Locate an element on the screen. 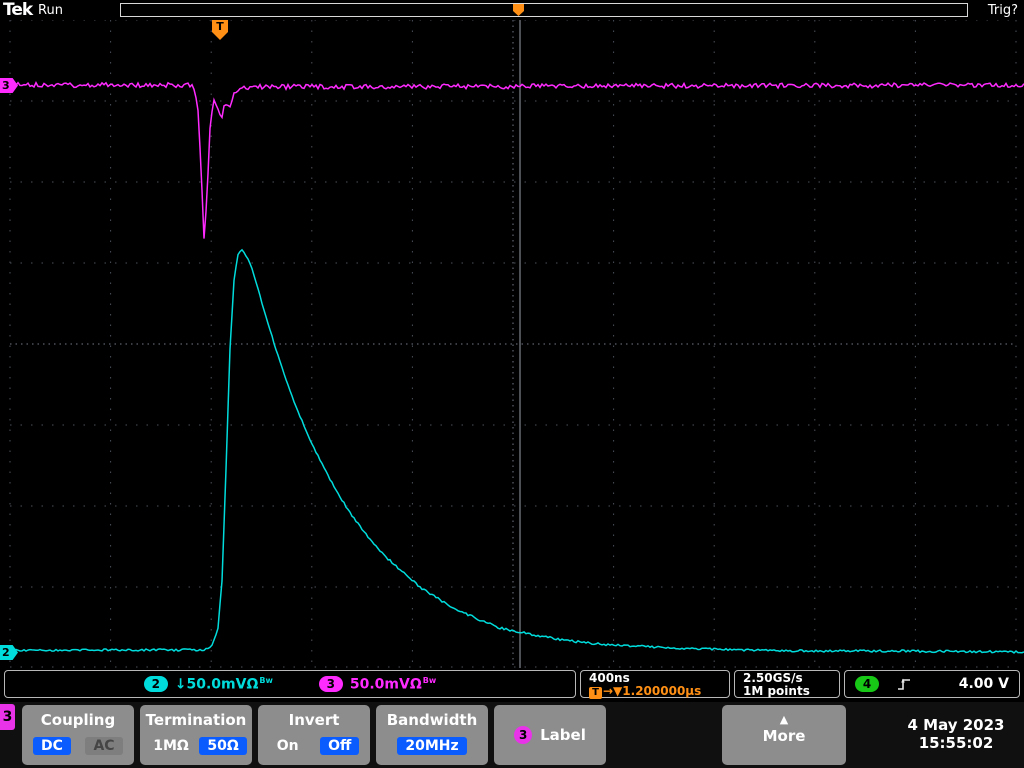 The width and height of the screenshot is (1024, 768). coupling-option-dc: DC is located at coordinates (52, 746).